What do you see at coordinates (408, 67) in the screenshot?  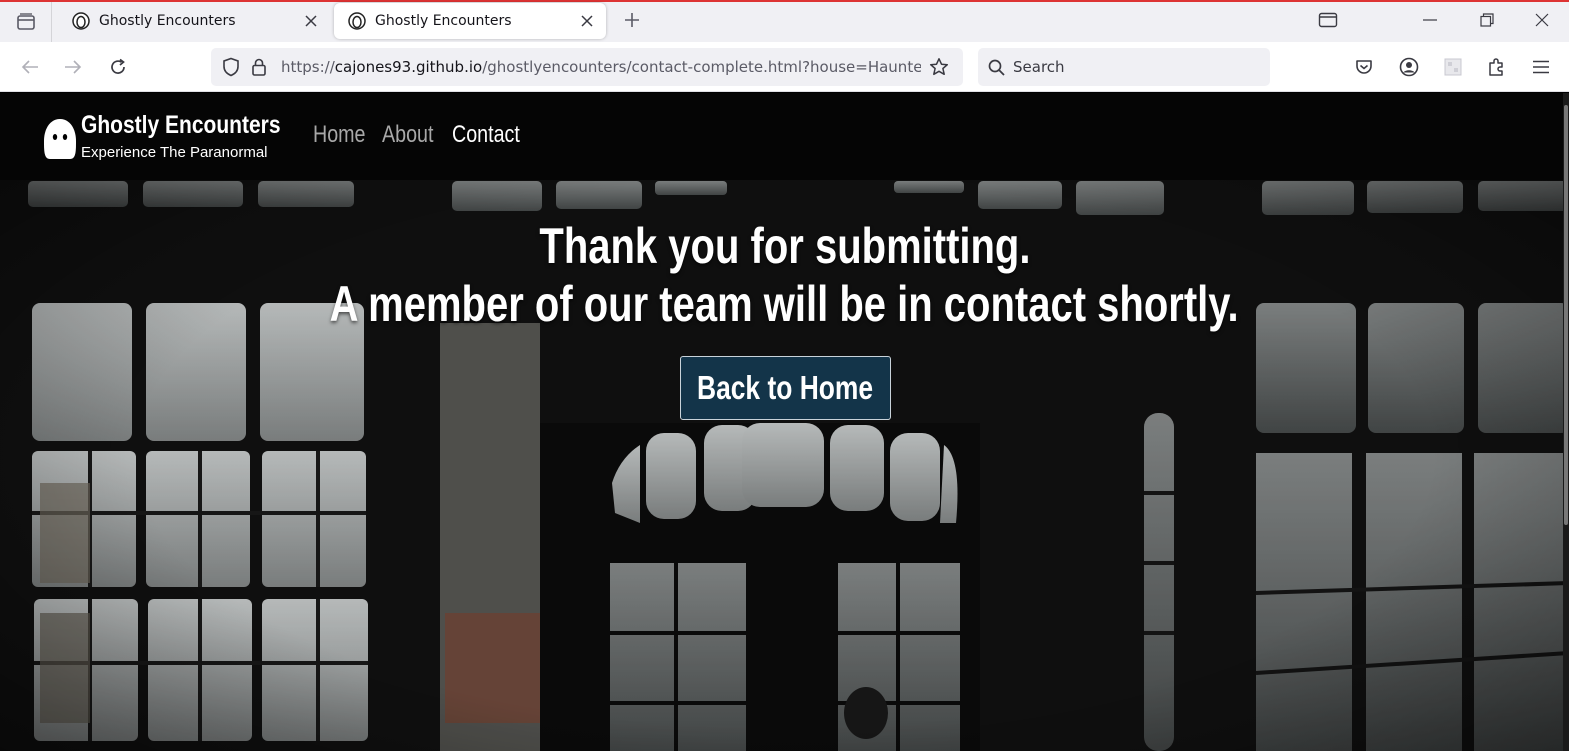 I see `url-domain: cajones93.github.io` at bounding box center [408, 67].